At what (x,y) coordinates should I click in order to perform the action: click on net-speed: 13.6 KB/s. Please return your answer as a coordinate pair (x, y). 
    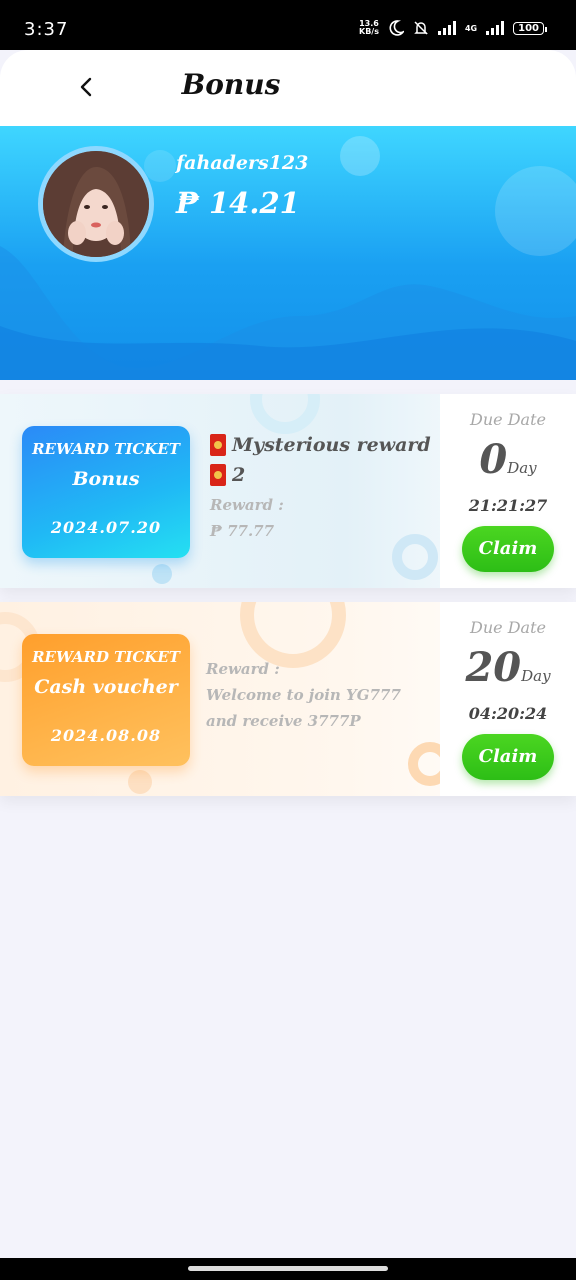
    Looking at the image, I should click on (369, 28).